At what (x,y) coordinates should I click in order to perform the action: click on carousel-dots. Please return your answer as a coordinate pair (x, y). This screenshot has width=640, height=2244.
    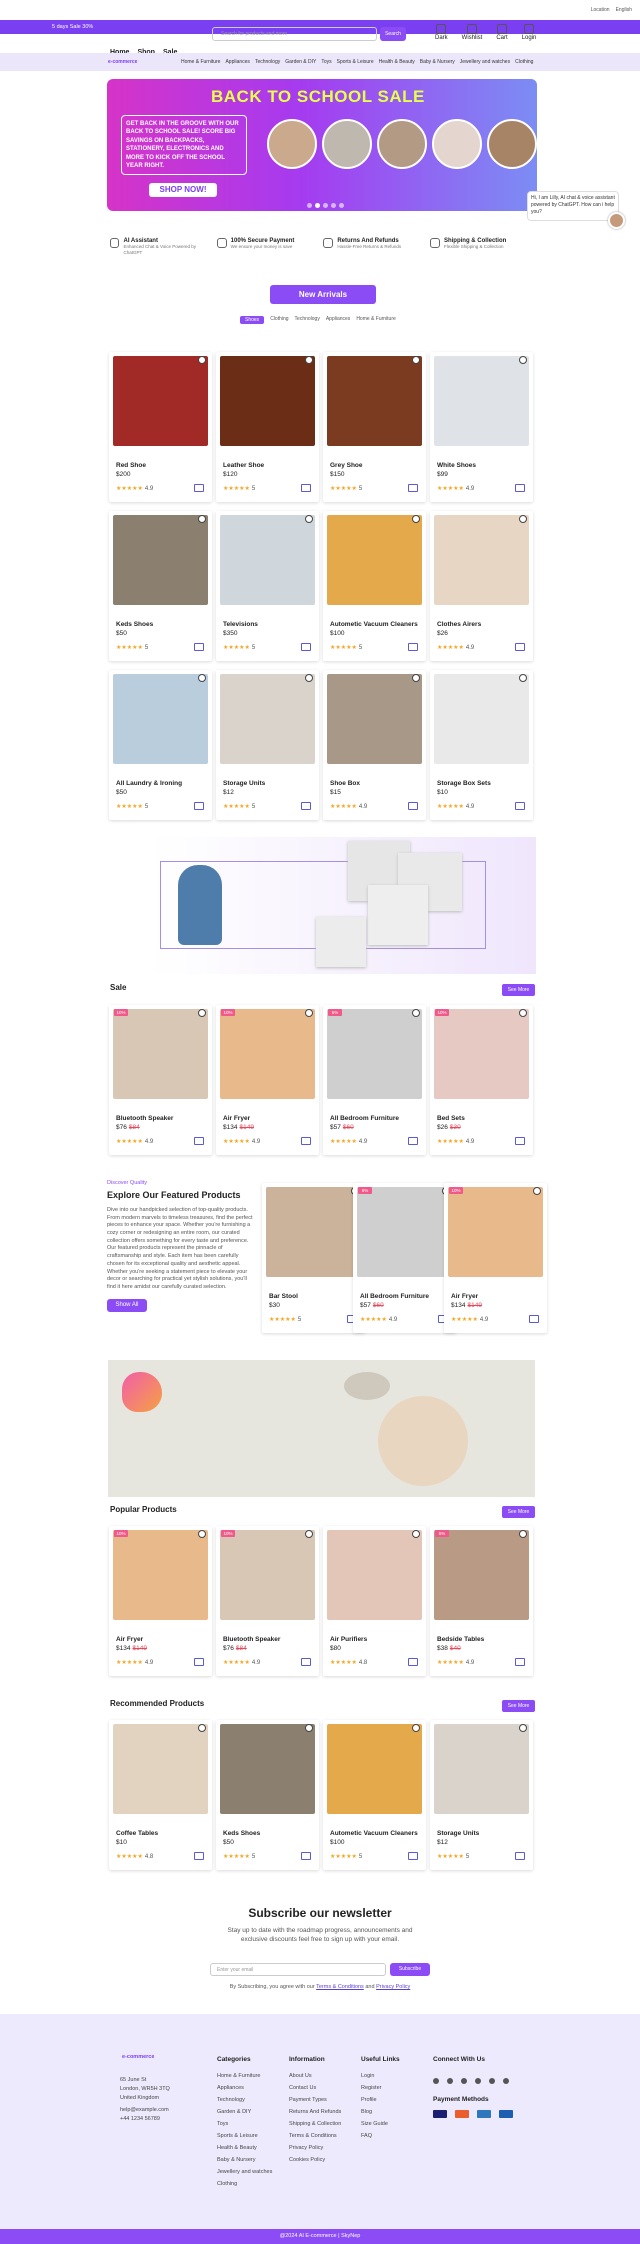
    Looking at the image, I should click on (325, 205).